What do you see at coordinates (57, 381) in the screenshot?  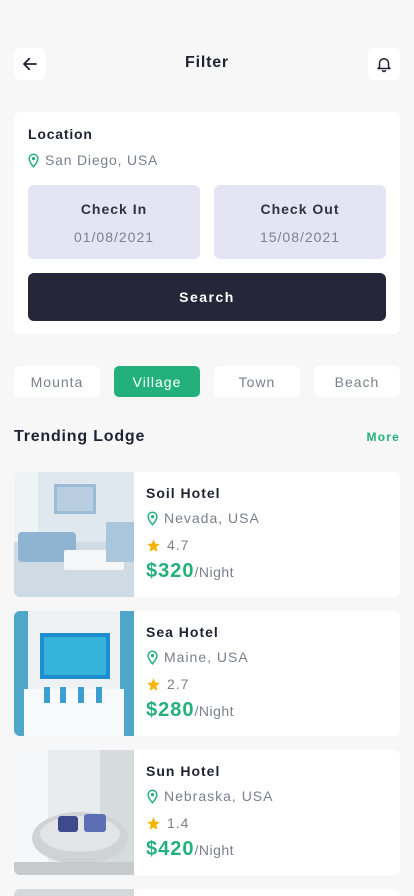 I see `category-chip-mountain: Mounta` at bounding box center [57, 381].